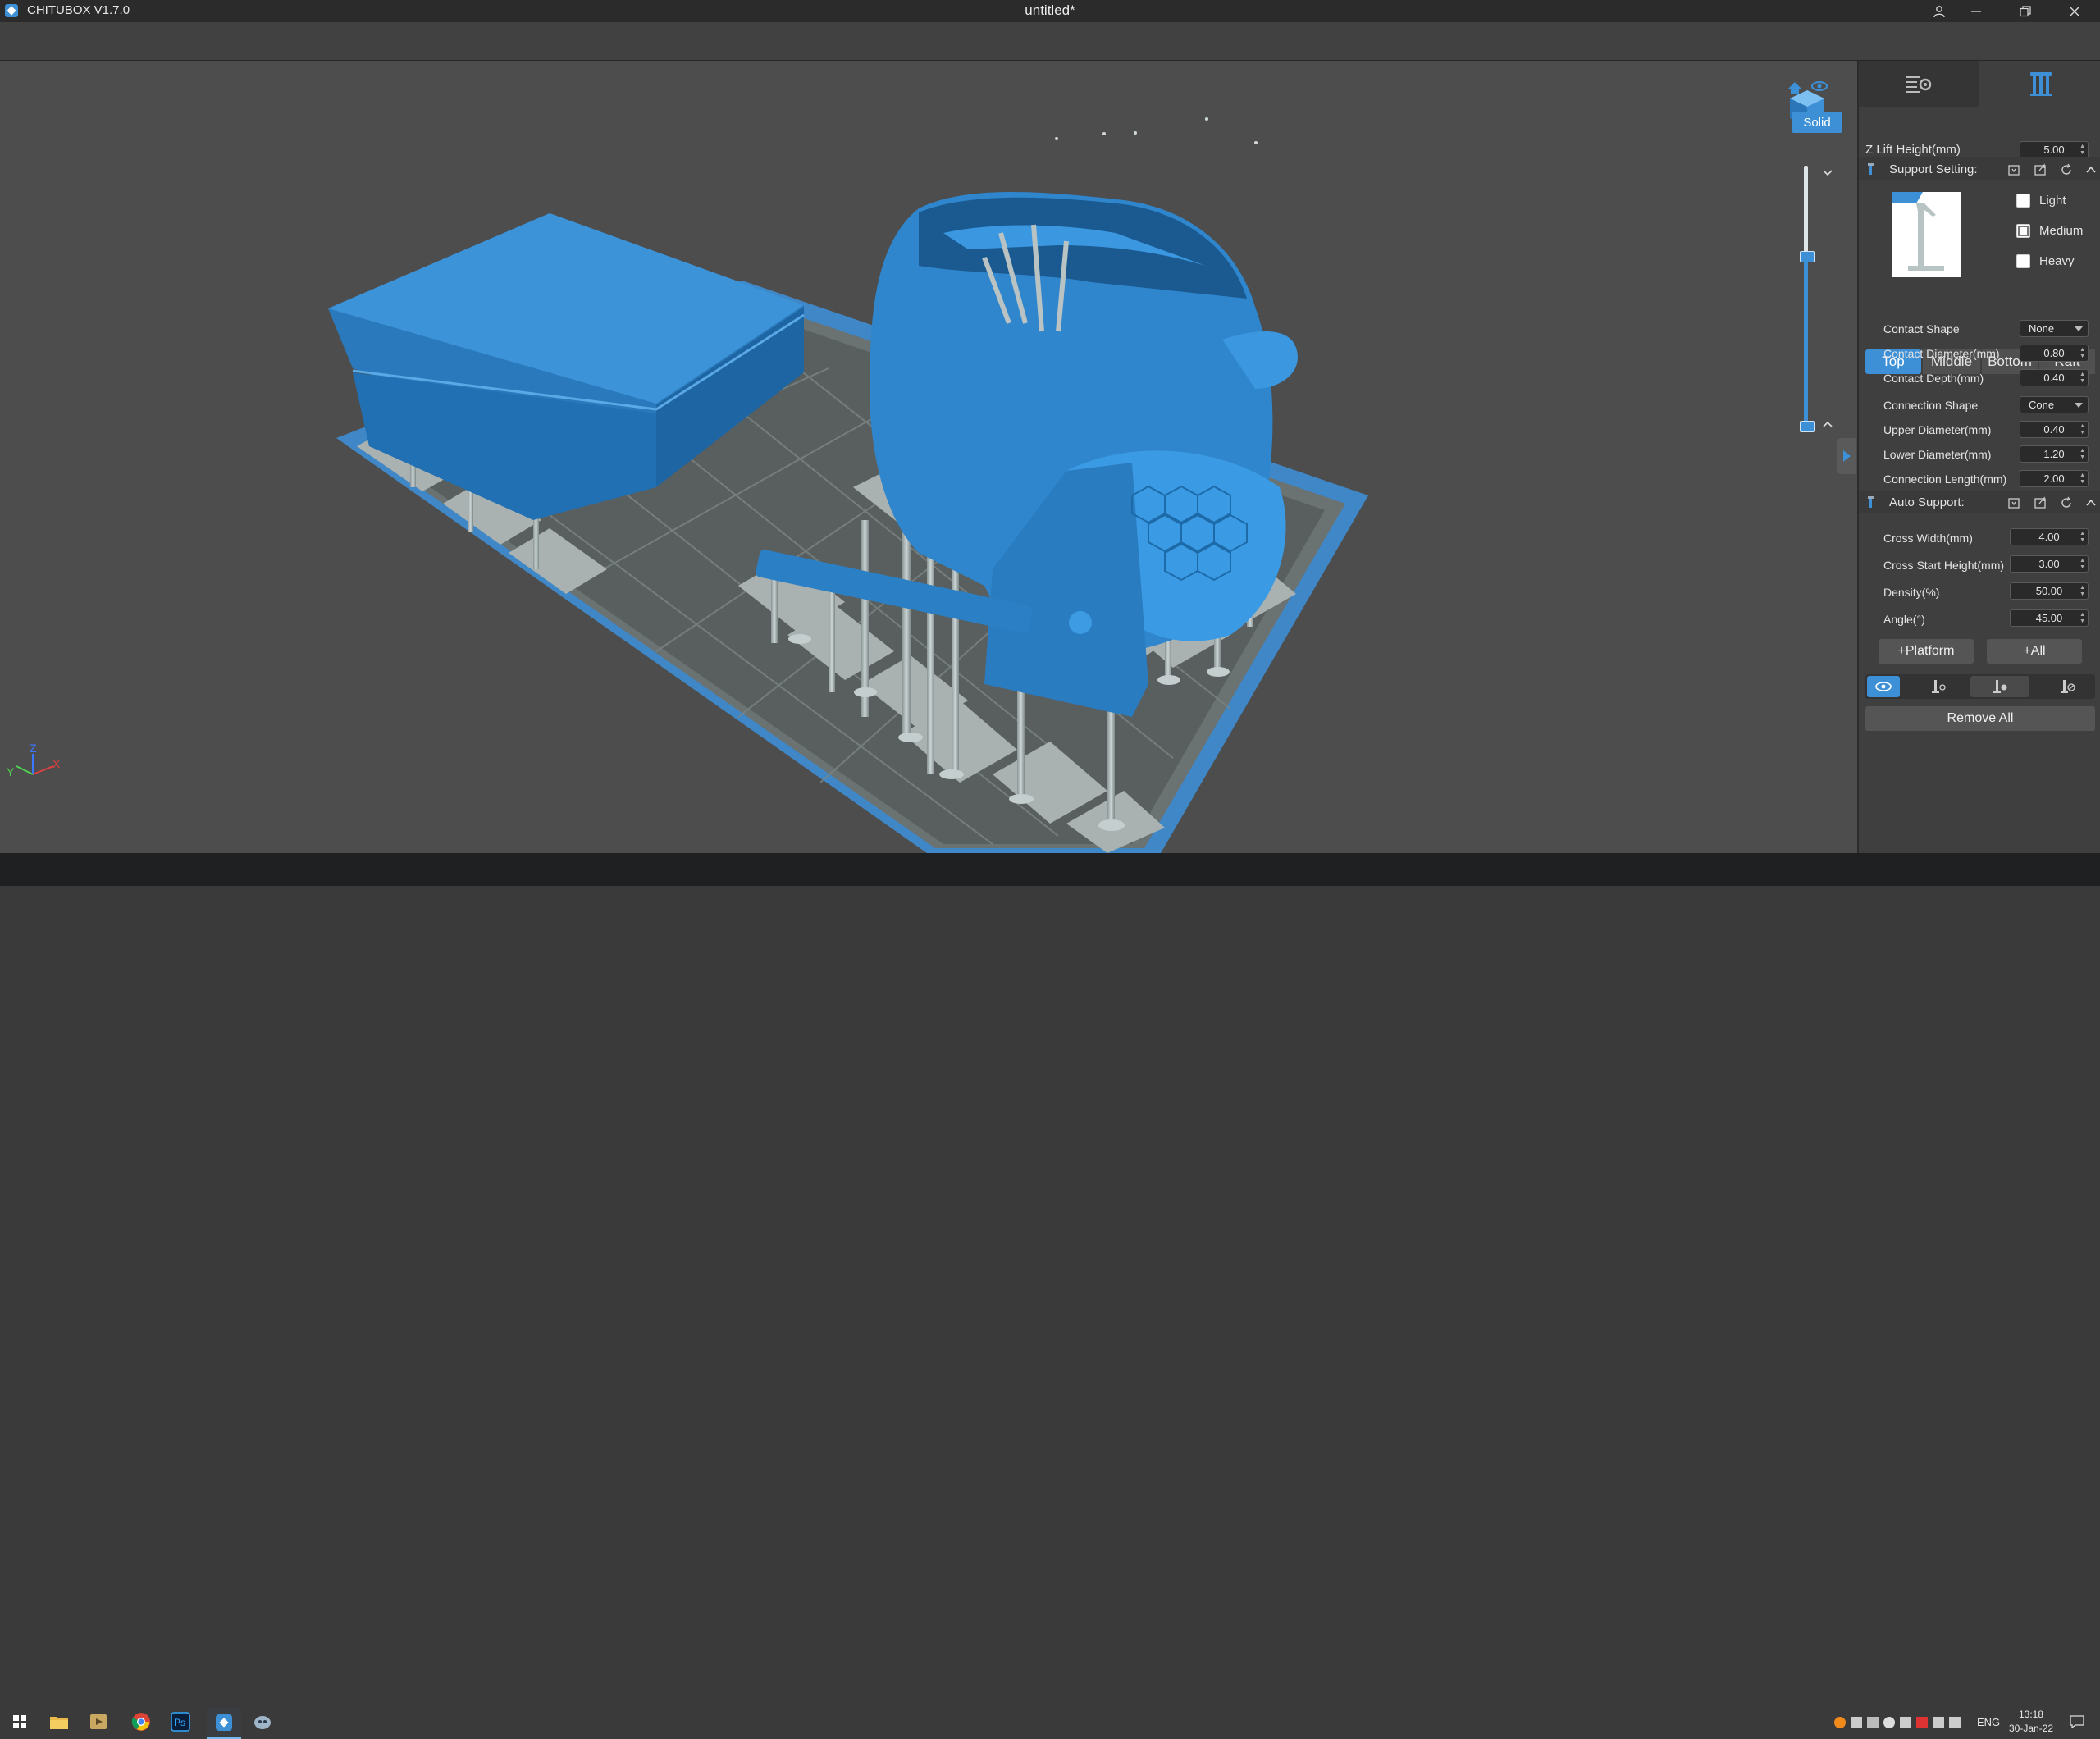 The width and height of the screenshot is (2100, 1739). Describe the element at coordinates (2034, 651) in the screenshot. I see `add-all-button: +All` at that location.